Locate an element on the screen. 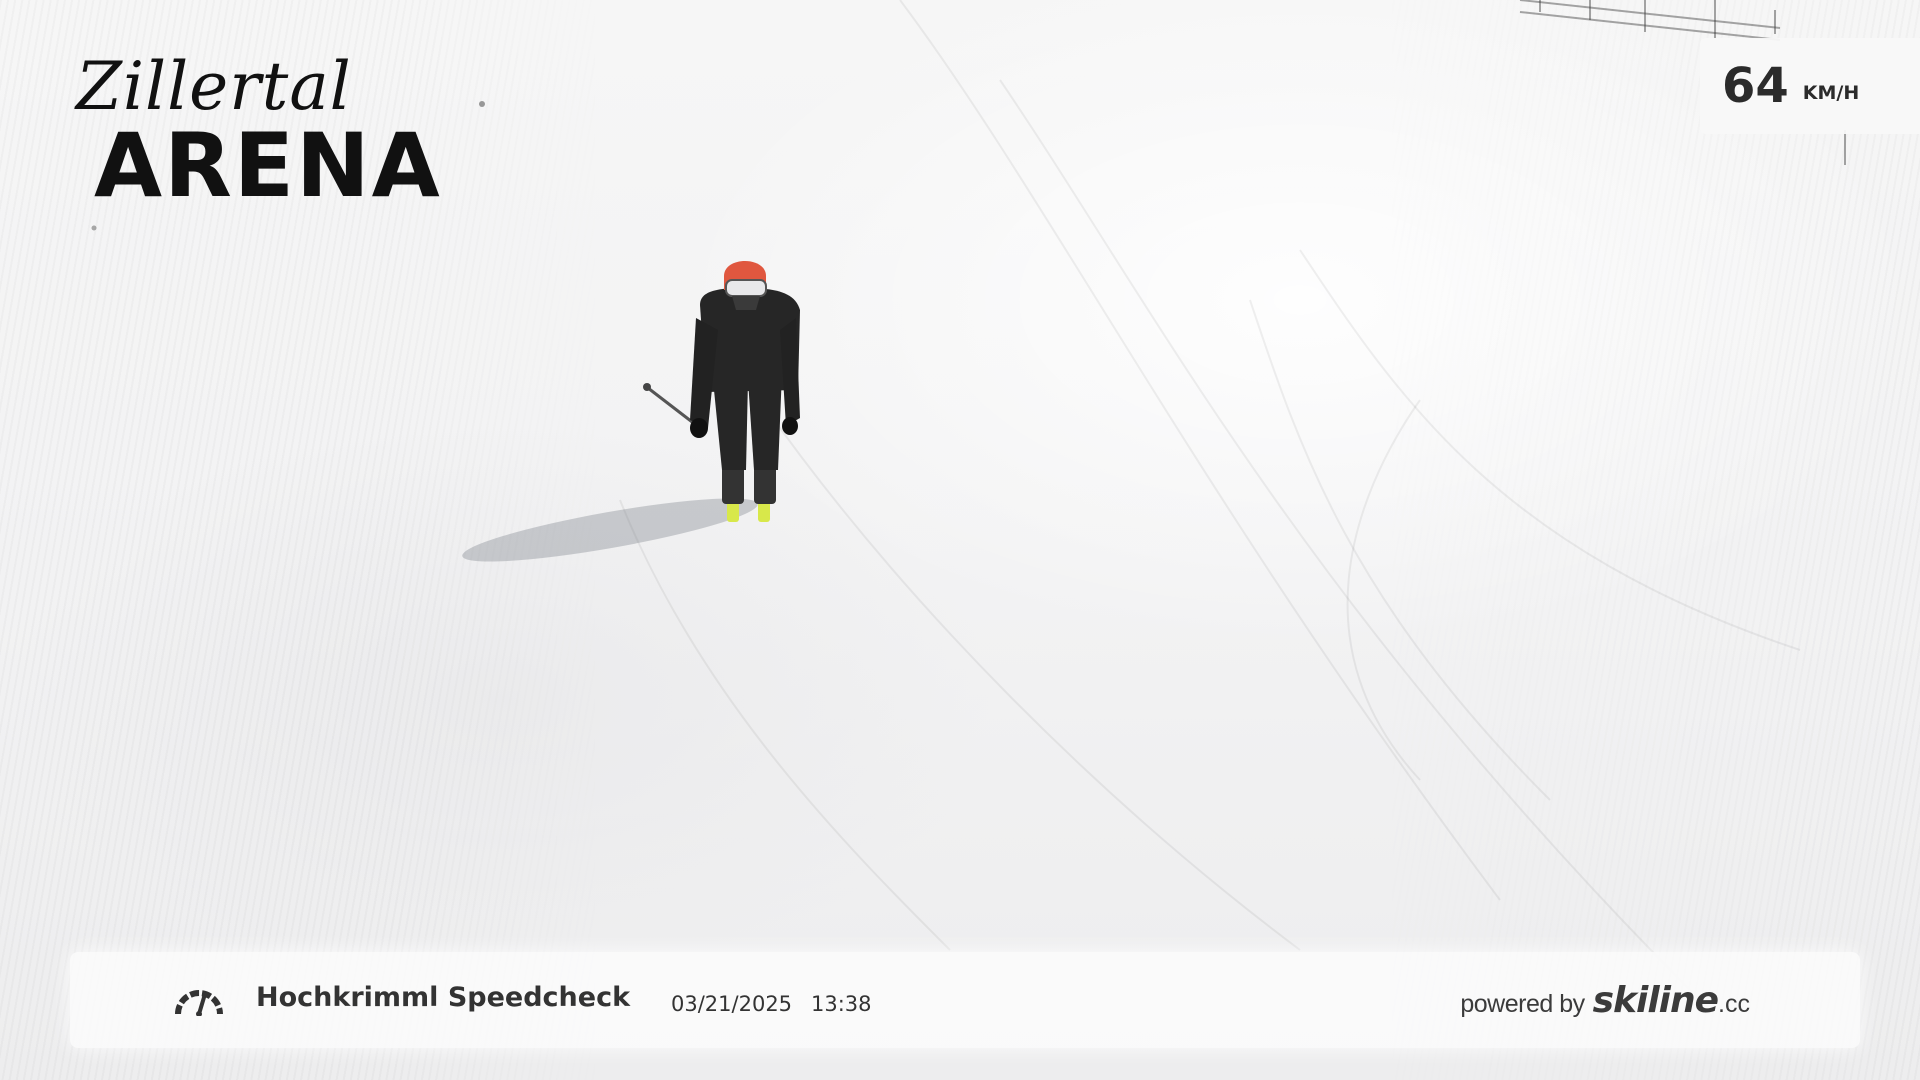  skier-shadow is located at coordinates (610, 530).